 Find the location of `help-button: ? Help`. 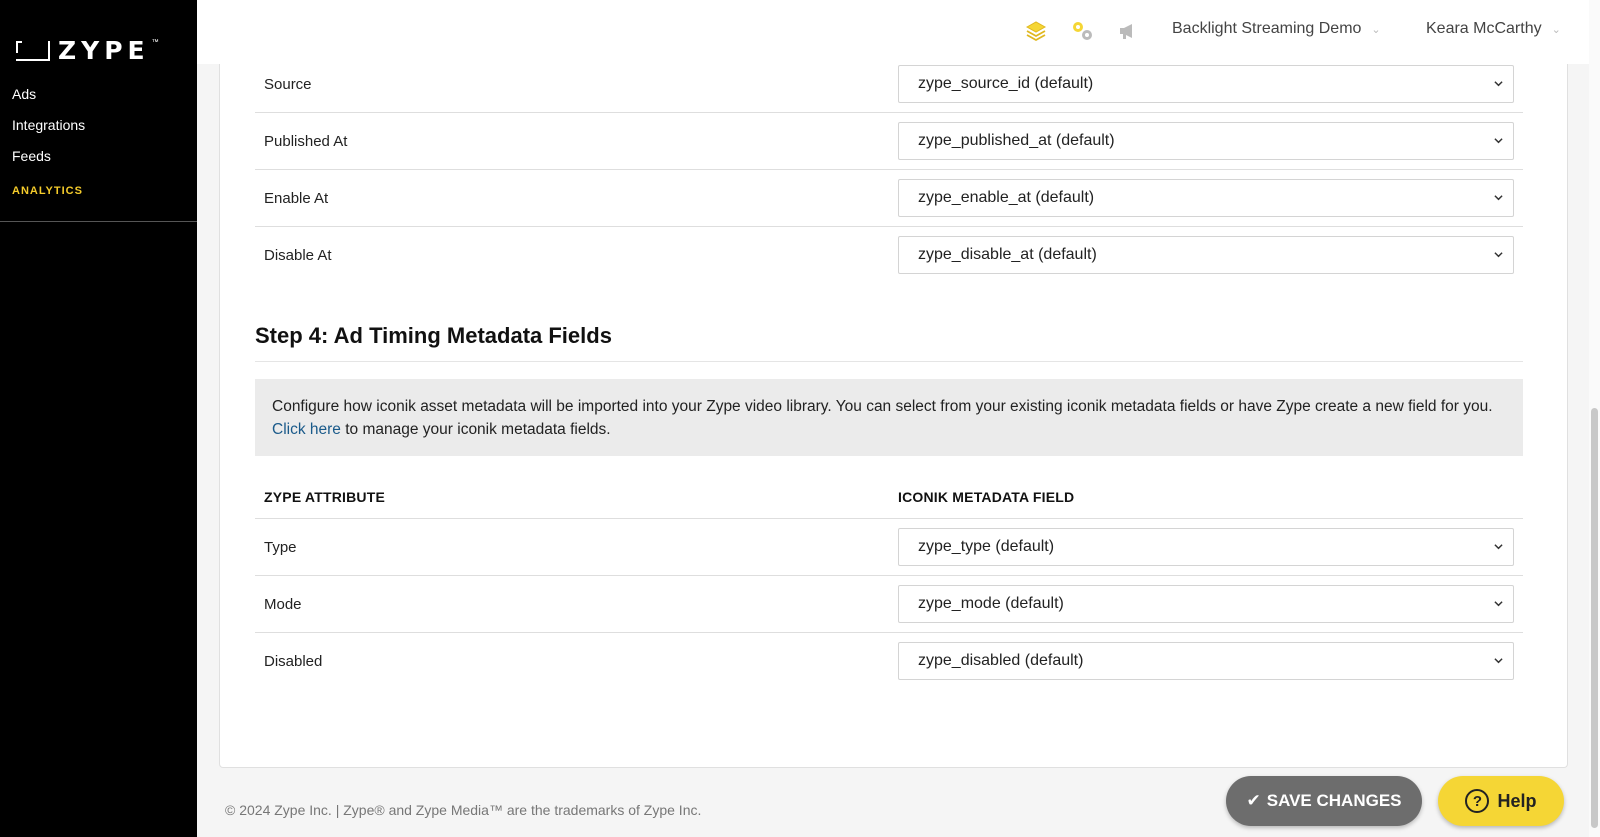

help-button: ? Help is located at coordinates (1501, 801).